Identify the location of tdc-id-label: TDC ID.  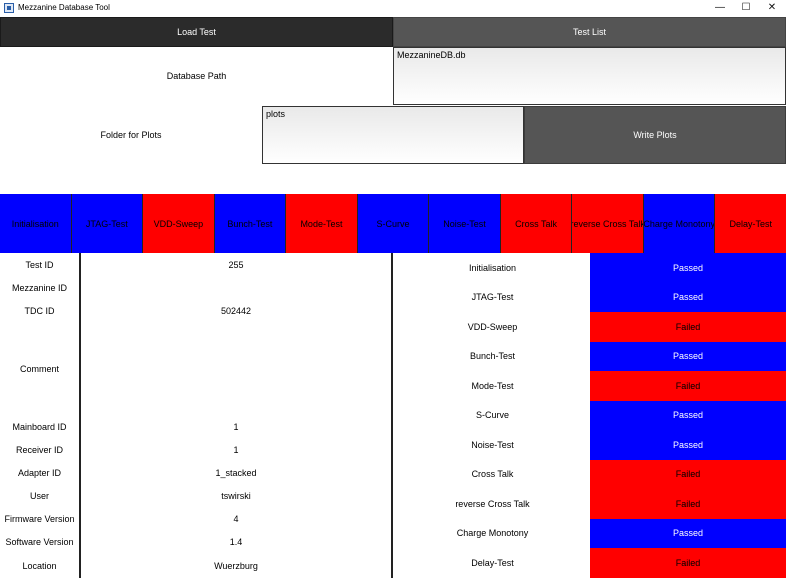
(39, 310).